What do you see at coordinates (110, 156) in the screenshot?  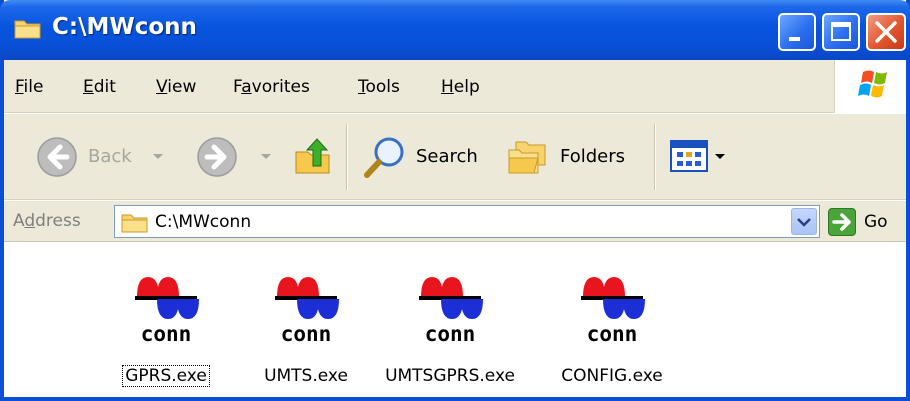 I see `back-label: Back` at bounding box center [110, 156].